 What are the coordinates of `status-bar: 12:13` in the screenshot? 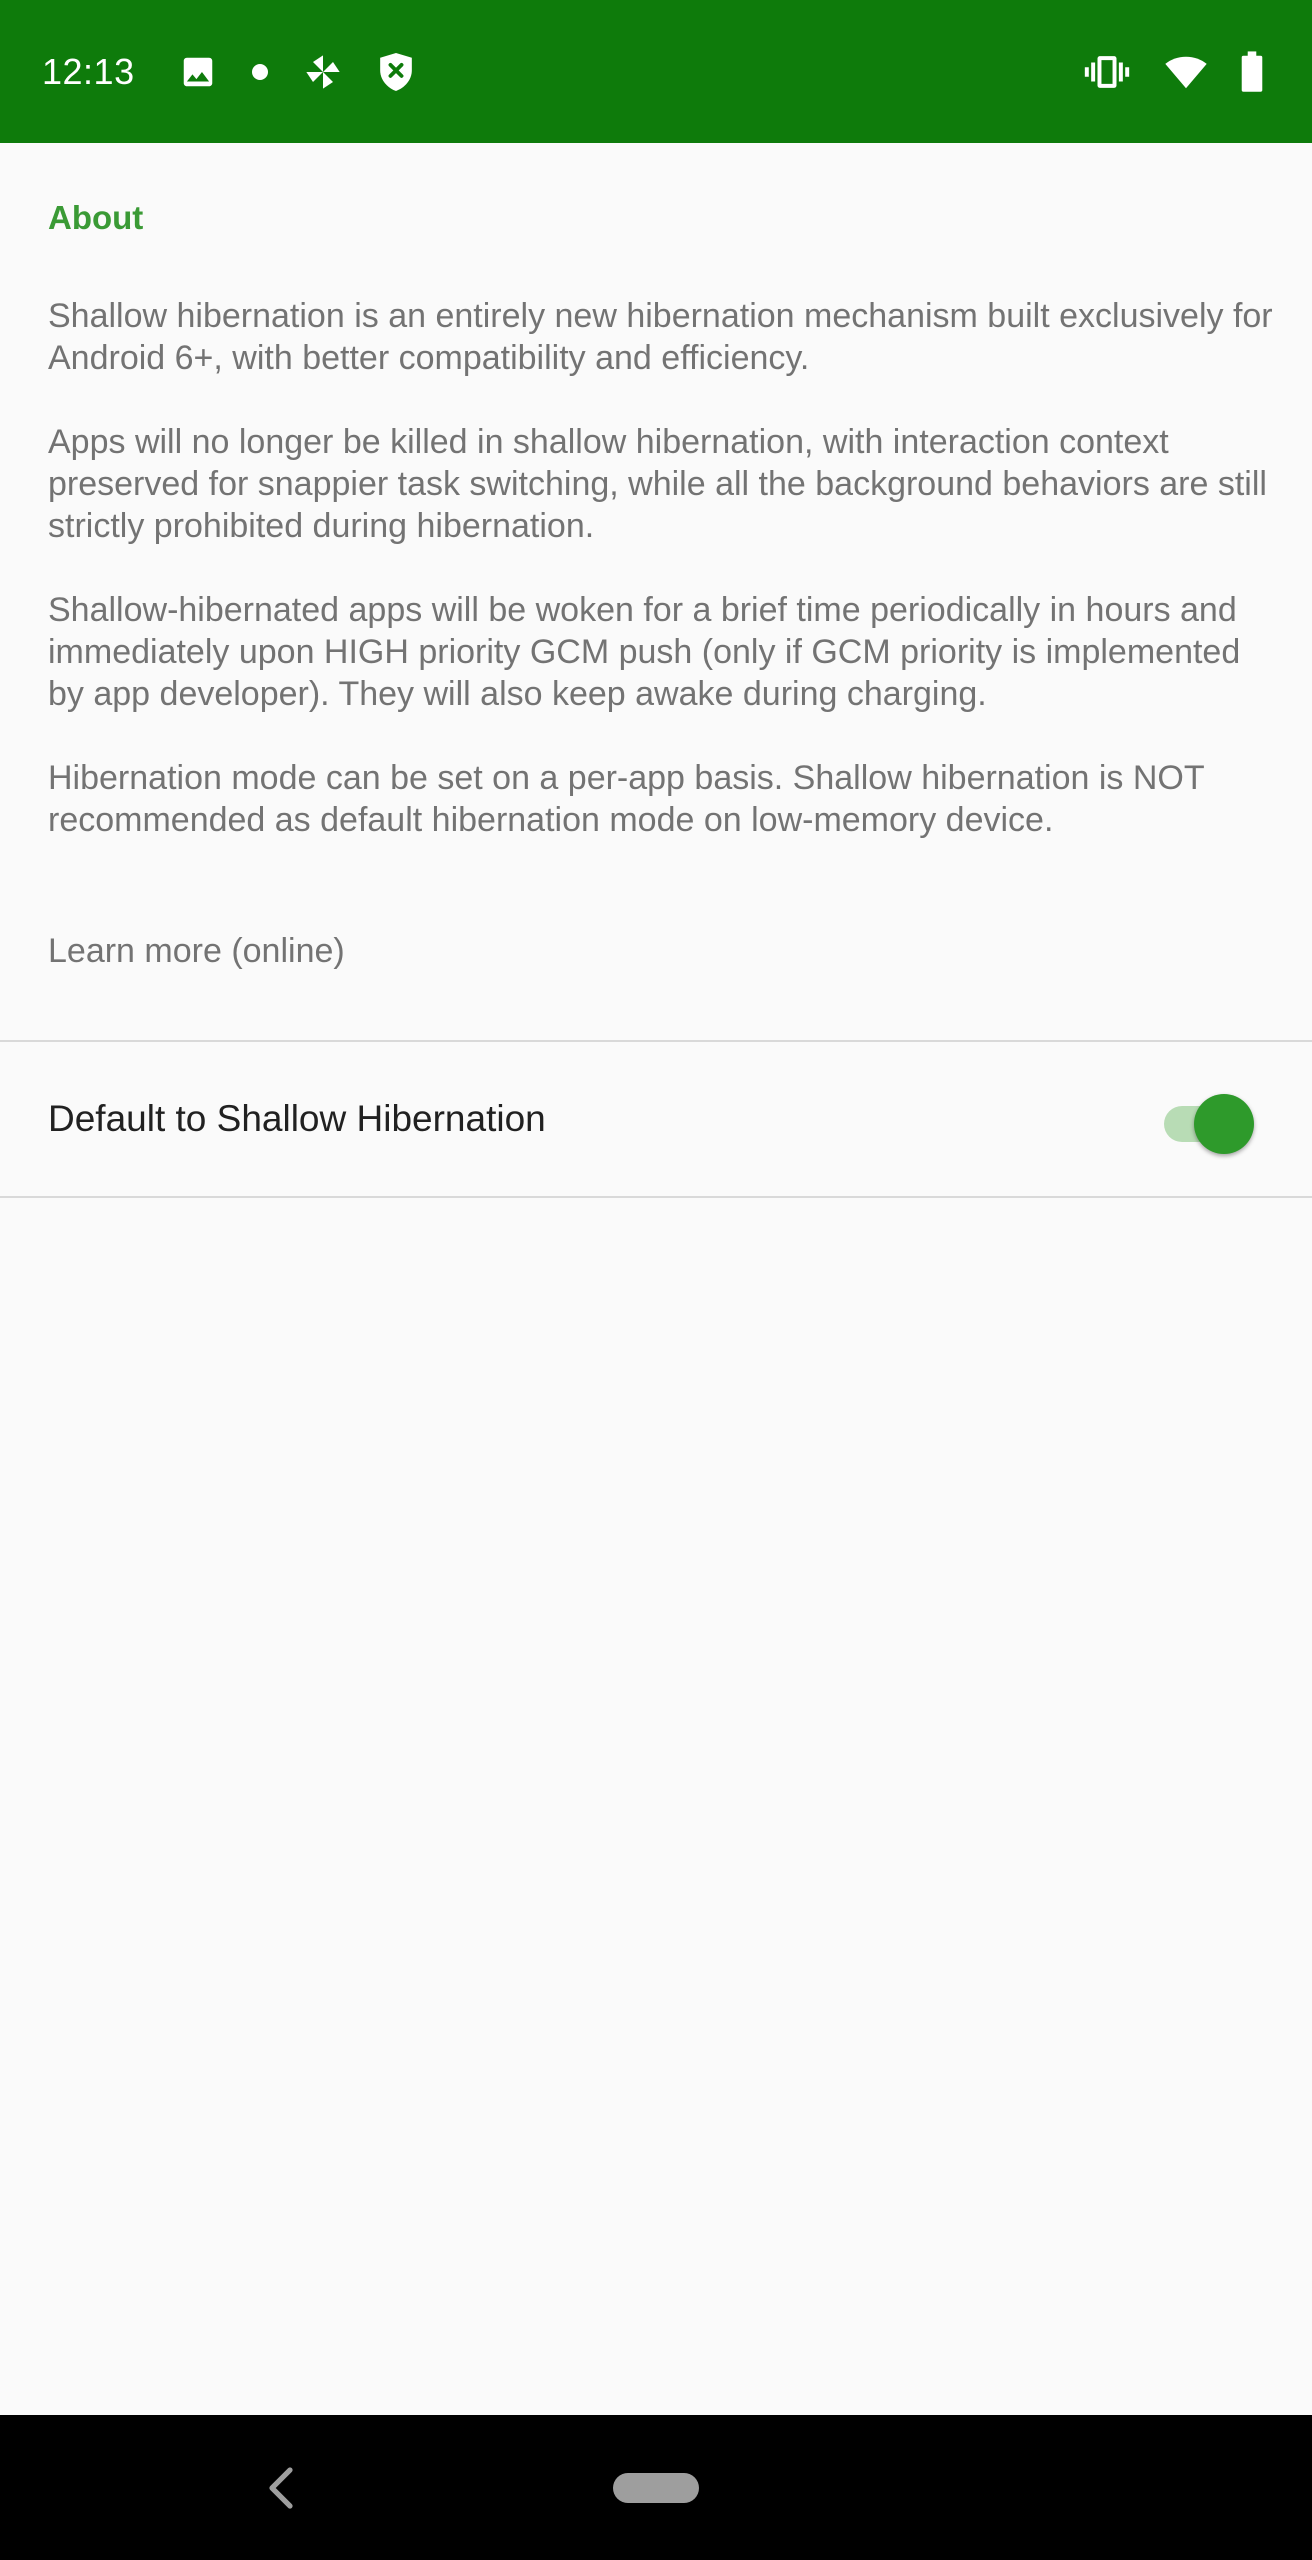 It's located at (656, 71).